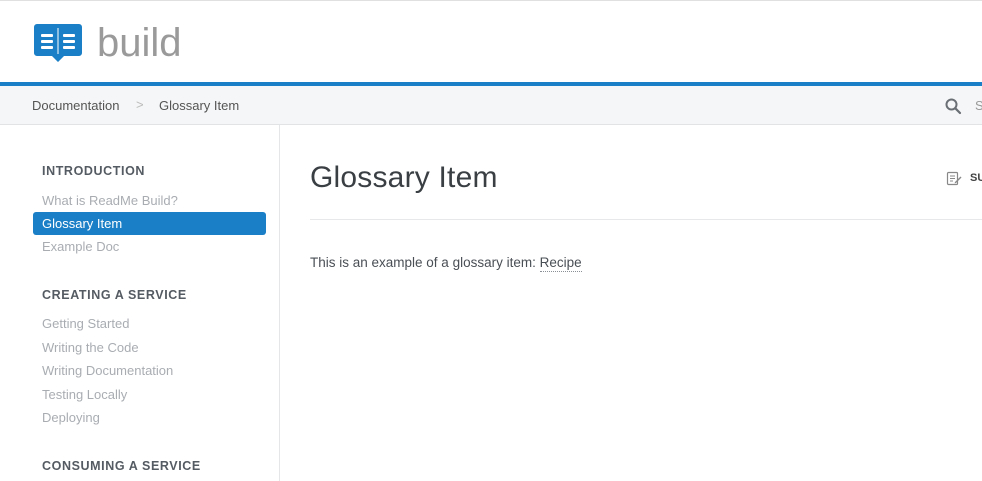 The height and width of the screenshot is (481, 982). Describe the element at coordinates (149, 417) in the screenshot. I see `sidebar-item-deploying: Deploying` at that location.